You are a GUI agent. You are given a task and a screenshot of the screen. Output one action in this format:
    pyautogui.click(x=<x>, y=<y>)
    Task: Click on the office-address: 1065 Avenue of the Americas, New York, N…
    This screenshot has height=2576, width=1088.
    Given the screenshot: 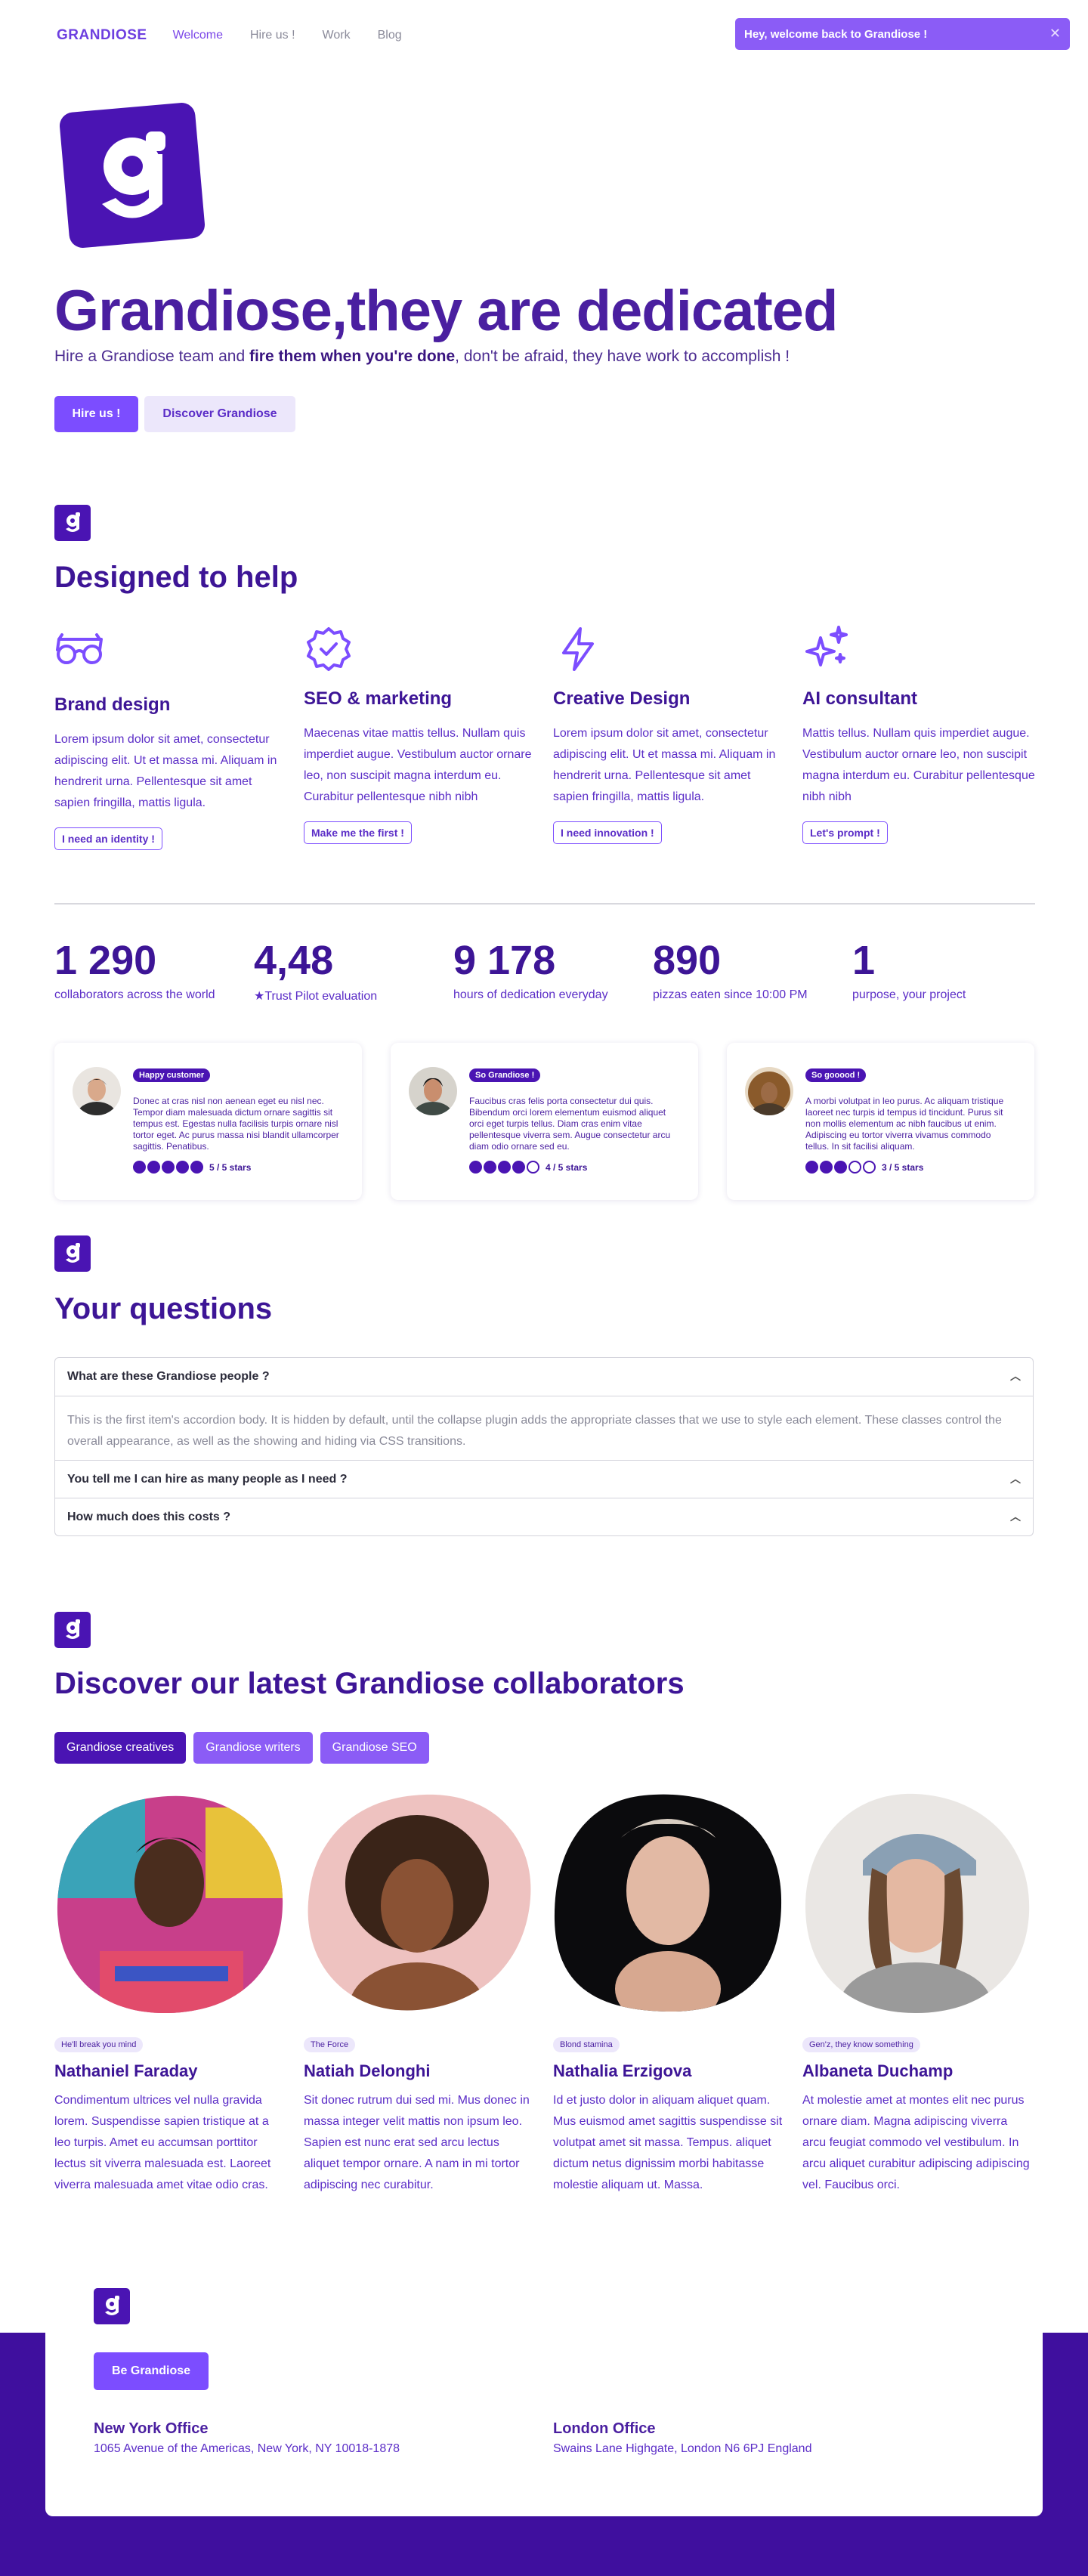 What is the action you would take?
    pyautogui.click(x=247, y=2449)
    